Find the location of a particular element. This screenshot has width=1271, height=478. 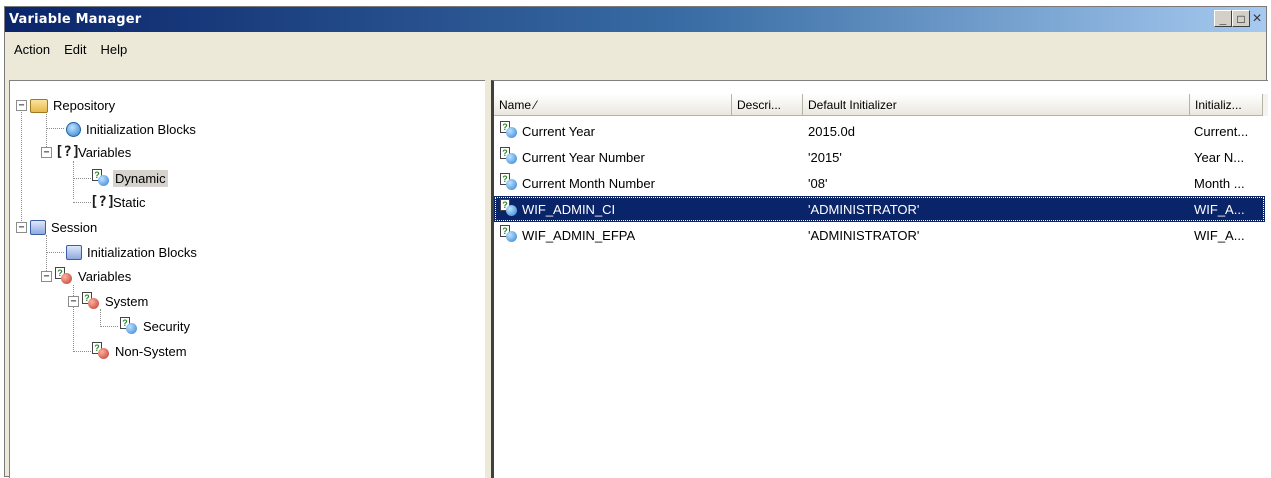

tree-item-repository: Repository is located at coordinates (73, 105).